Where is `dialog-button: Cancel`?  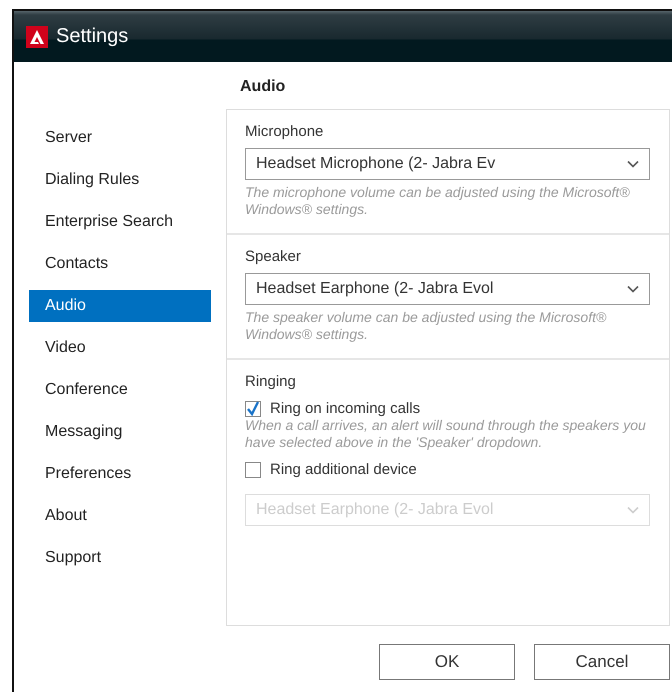
dialog-button: Cancel is located at coordinates (602, 662).